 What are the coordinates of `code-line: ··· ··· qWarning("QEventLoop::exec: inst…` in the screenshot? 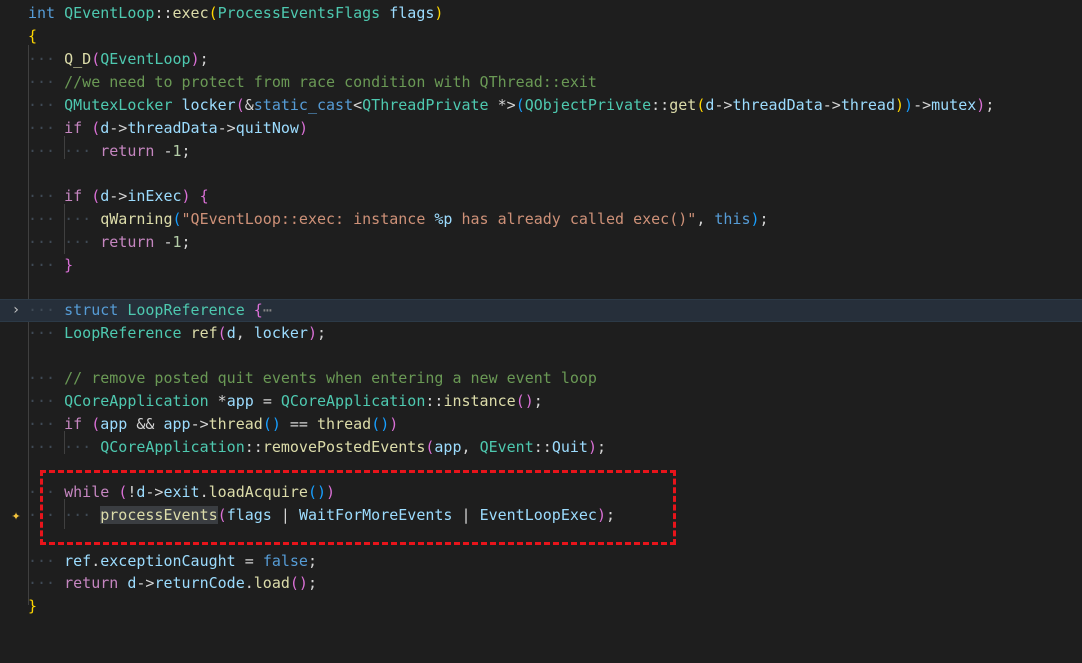 It's located at (541, 219).